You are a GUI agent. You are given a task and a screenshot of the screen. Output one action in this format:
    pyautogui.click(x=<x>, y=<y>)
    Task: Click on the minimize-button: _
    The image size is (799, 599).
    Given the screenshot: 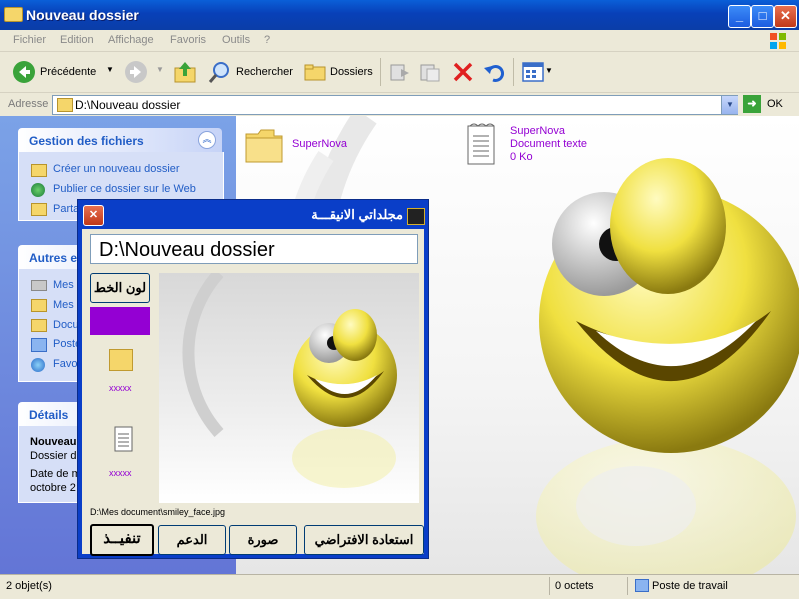 What is the action you would take?
    pyautogui.click(x=739, y=16)
    